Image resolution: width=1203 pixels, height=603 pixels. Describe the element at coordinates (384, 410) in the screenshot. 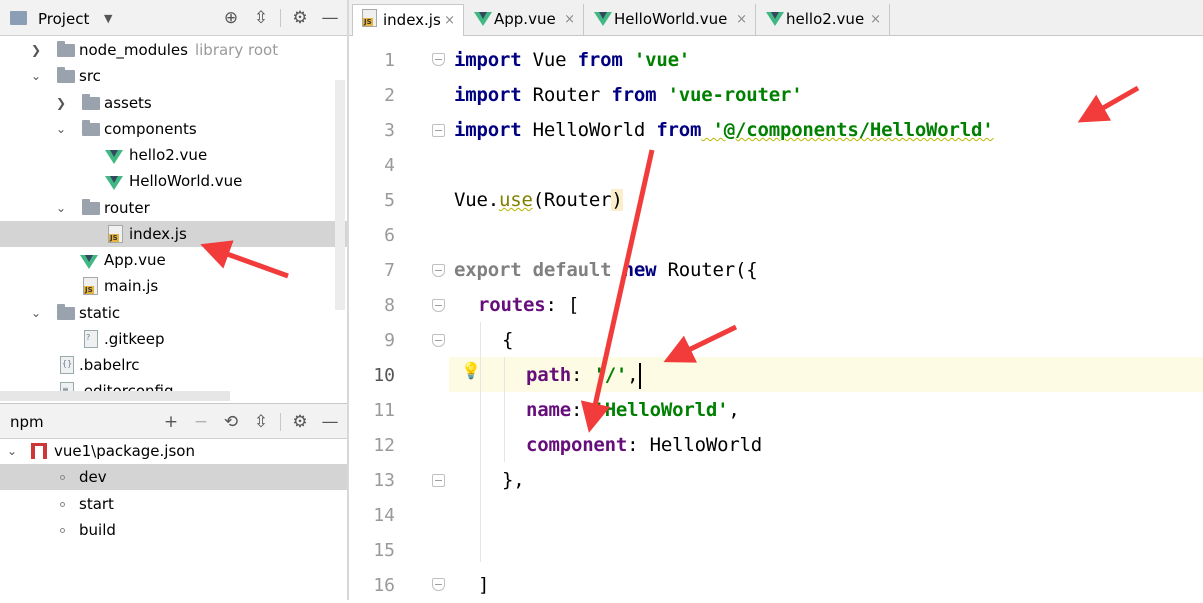

I see `line-number: 11` at that location.